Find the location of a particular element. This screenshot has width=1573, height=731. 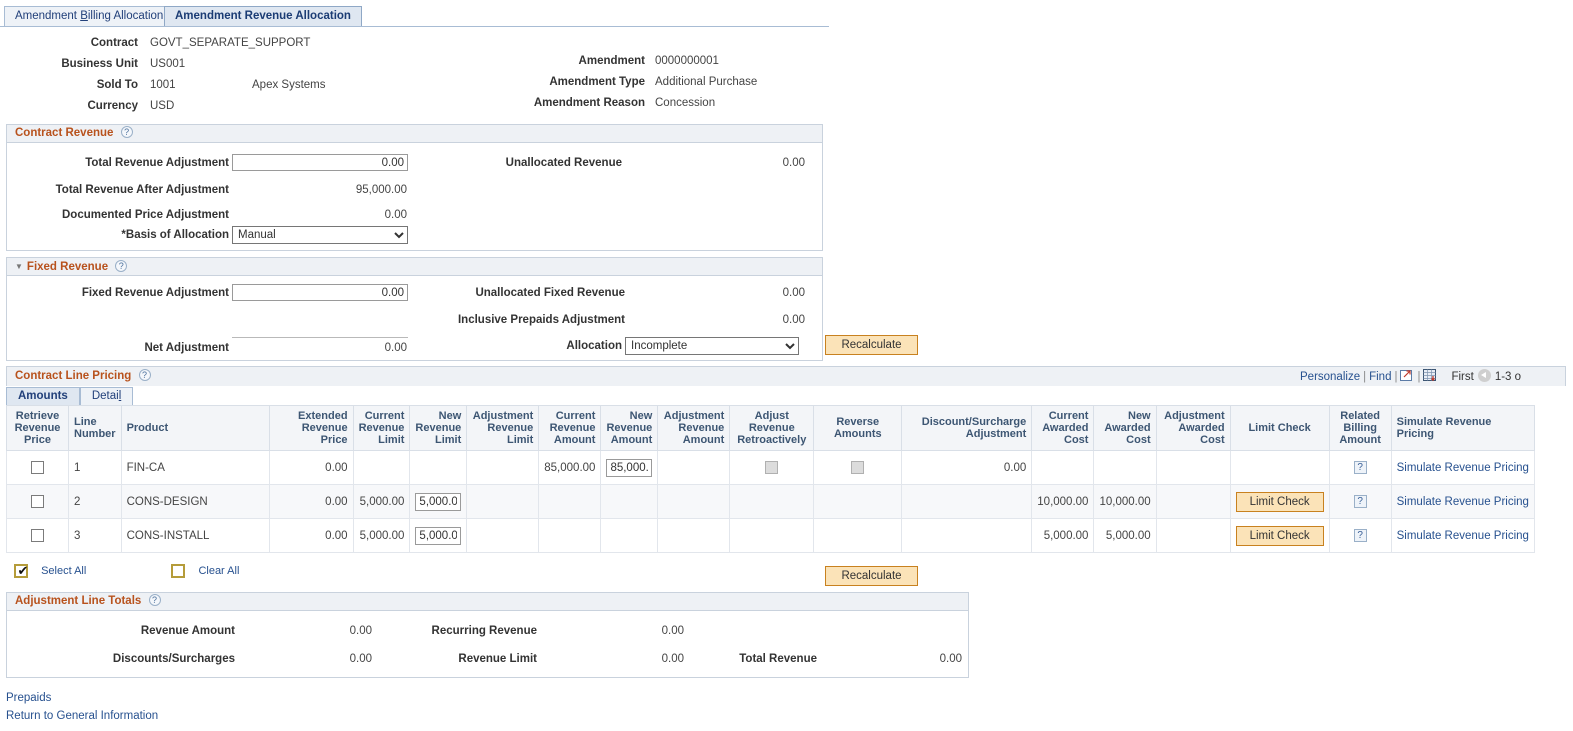

col-current-awarded-cost: Current Awarded Cost is located at coordinates (1063, 428).